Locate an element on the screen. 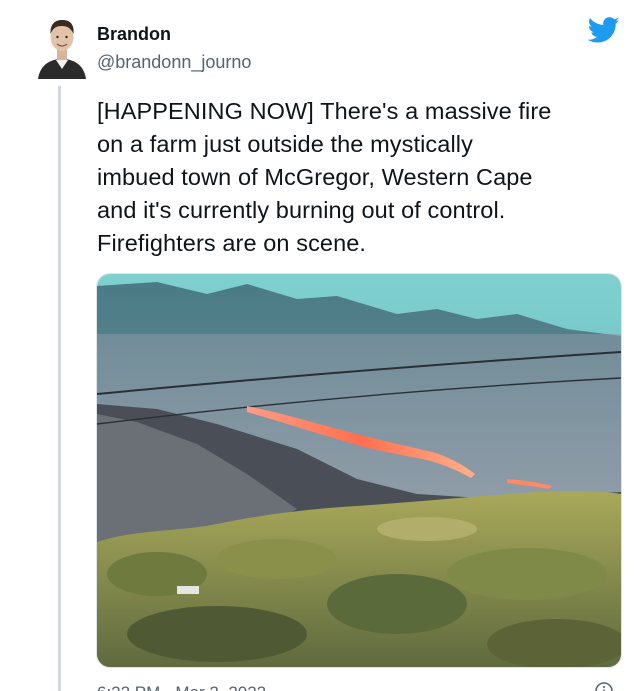  author-name: Brandon is located at coordinates (134, 34).